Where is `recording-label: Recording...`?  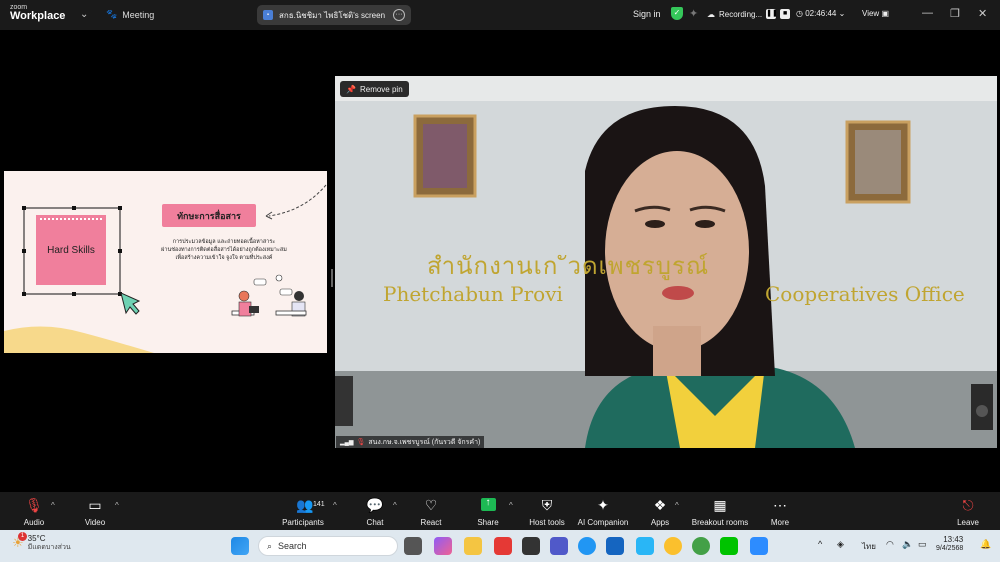 recording-label: Recording... is located at coordinates (741, 14).